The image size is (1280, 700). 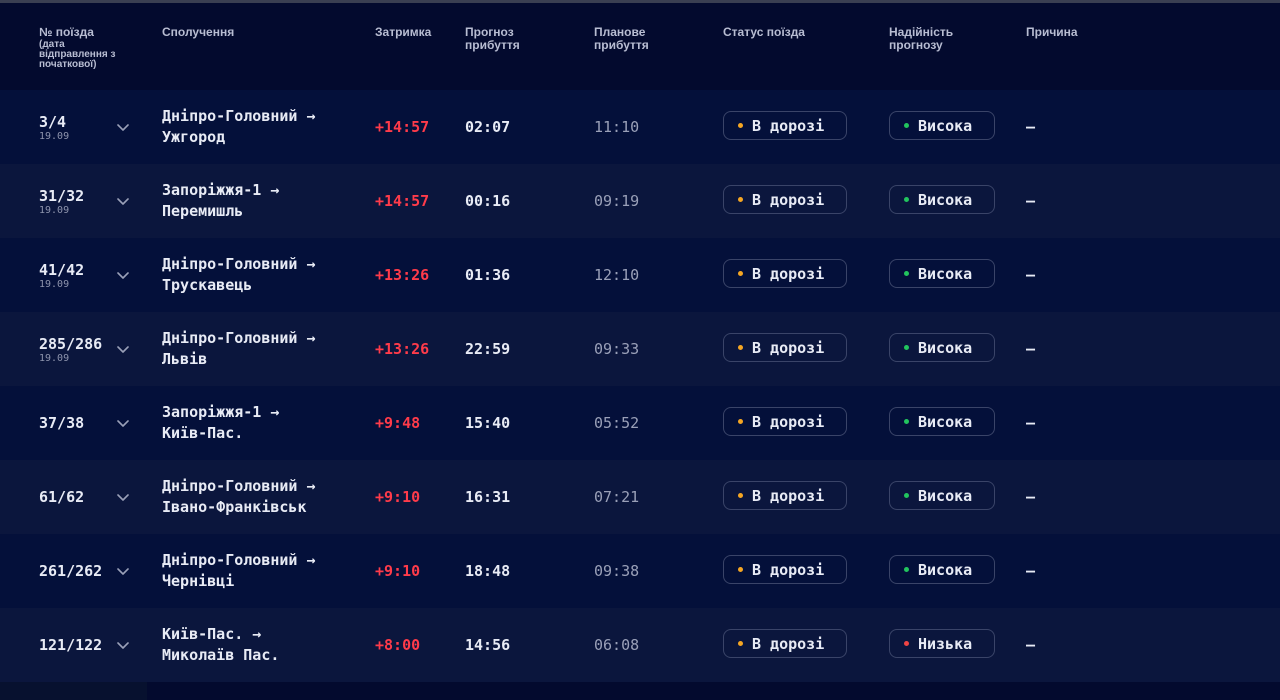 I want to click on train-cell: 61/62, so click(x=61, y=497).